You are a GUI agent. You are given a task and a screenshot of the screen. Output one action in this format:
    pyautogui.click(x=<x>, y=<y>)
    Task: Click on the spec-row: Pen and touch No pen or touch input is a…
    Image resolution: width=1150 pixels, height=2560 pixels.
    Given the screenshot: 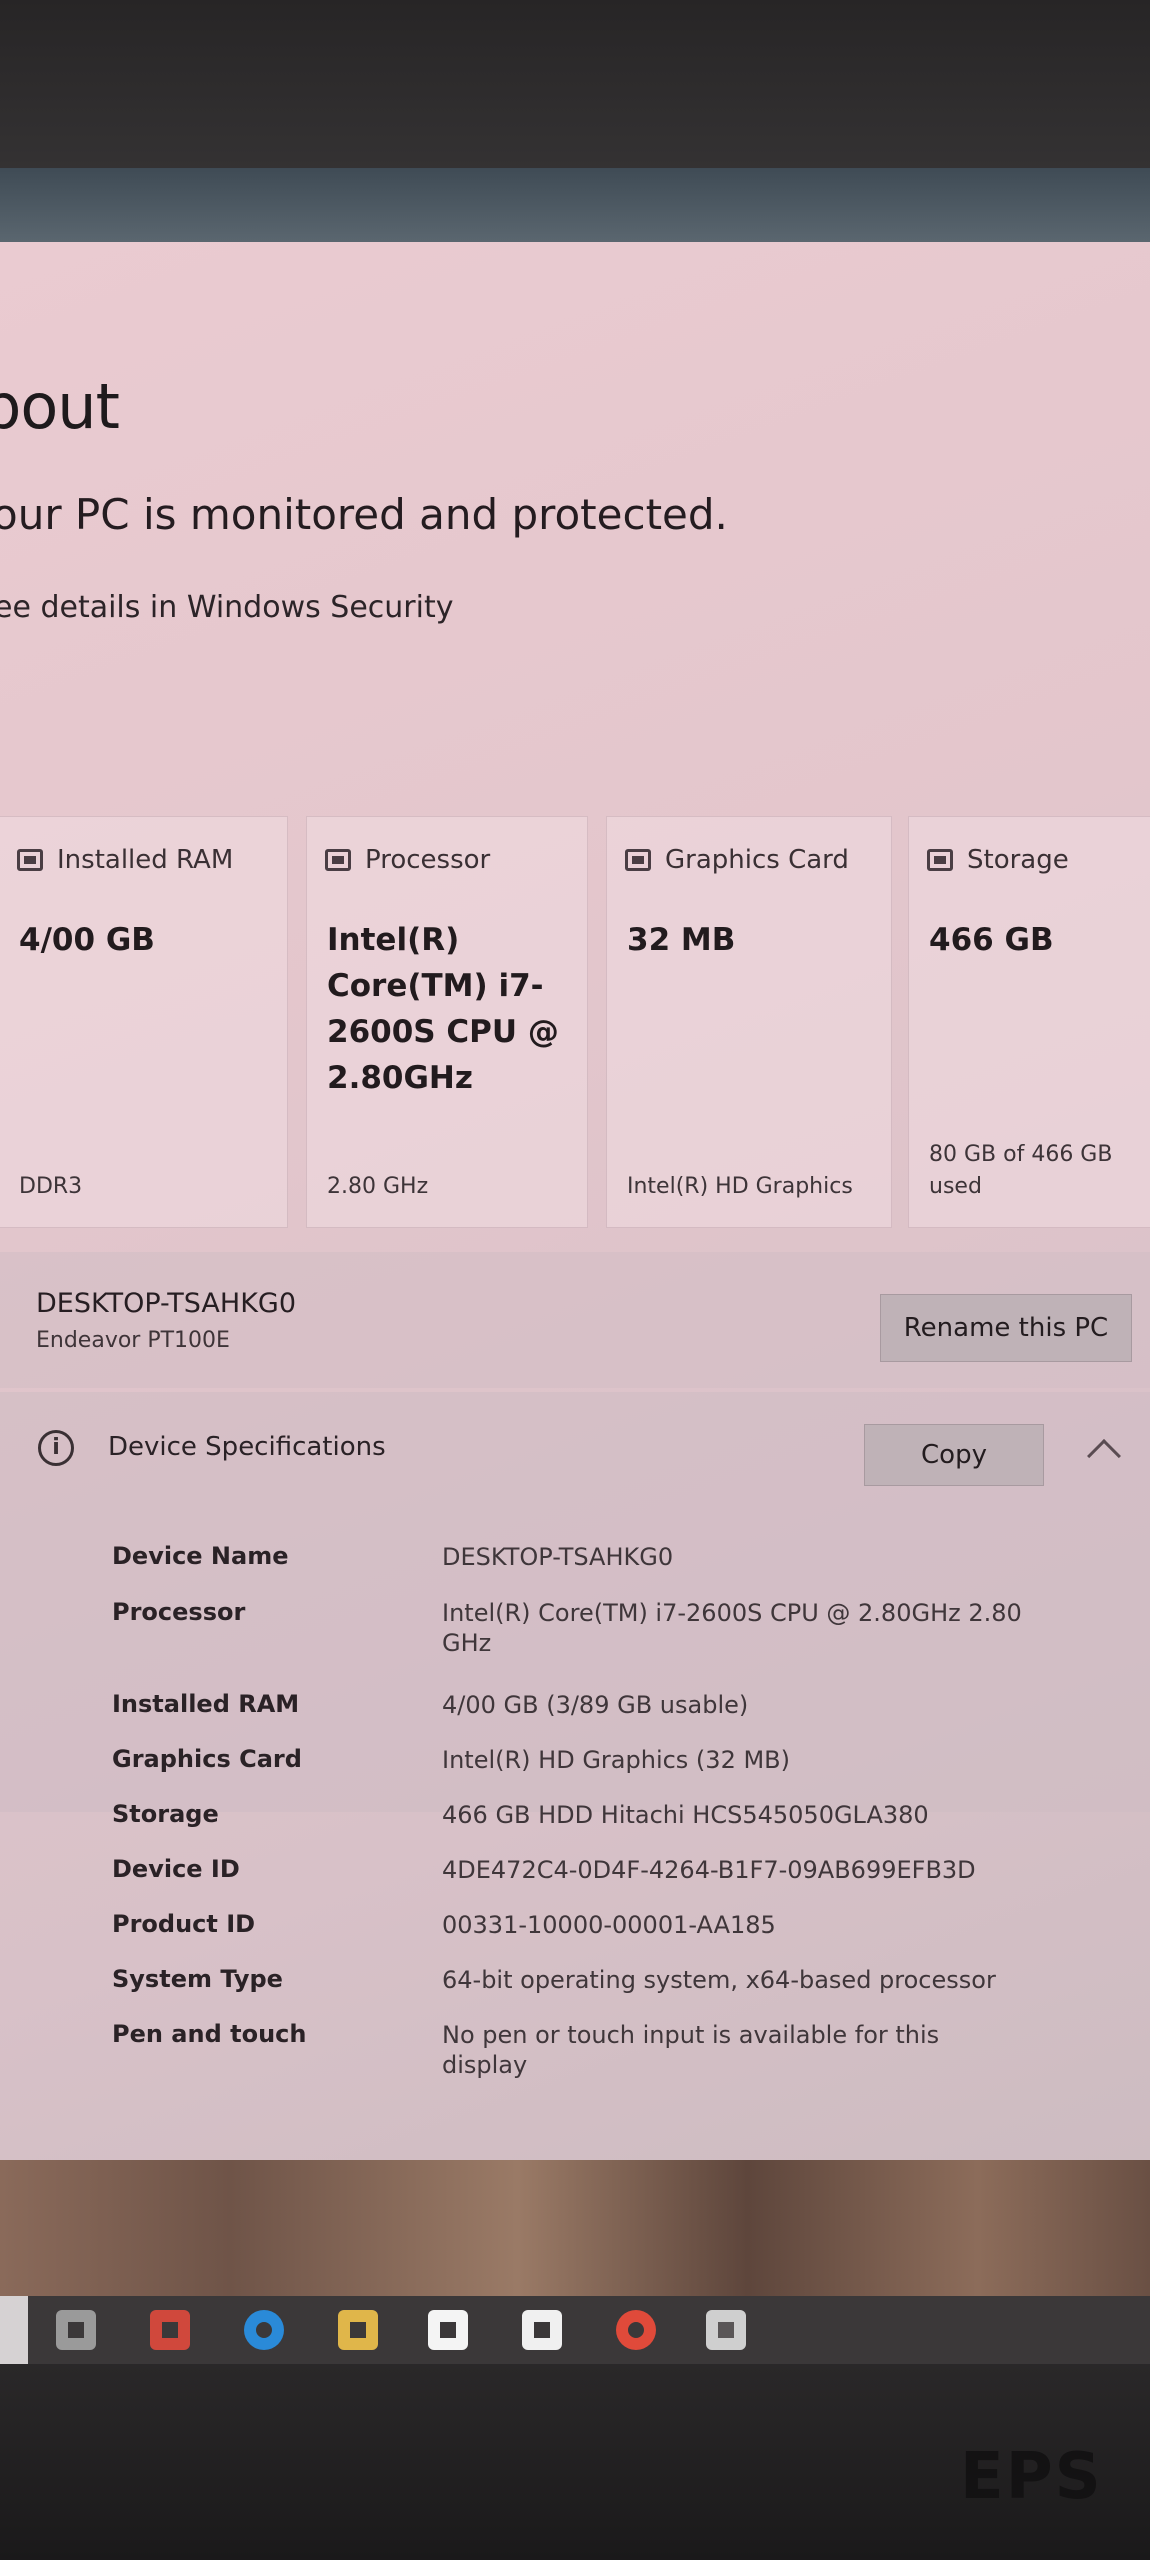 What is the action you would take?
    pyautogui.click(x=612, y=2055)
    